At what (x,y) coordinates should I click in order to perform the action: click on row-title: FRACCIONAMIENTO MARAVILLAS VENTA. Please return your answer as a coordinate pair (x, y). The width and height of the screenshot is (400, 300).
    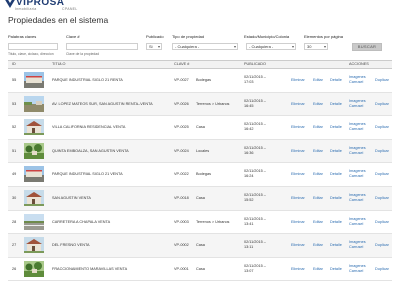
    Looking at the image, I should click on (89, 269).